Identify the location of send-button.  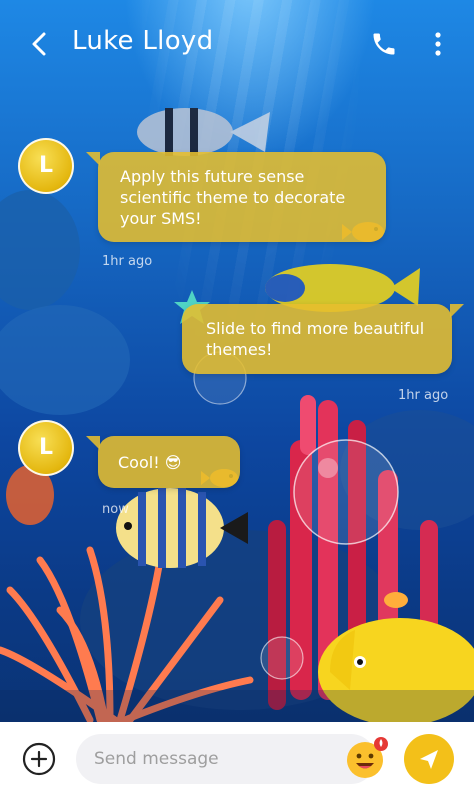
(429, 759).